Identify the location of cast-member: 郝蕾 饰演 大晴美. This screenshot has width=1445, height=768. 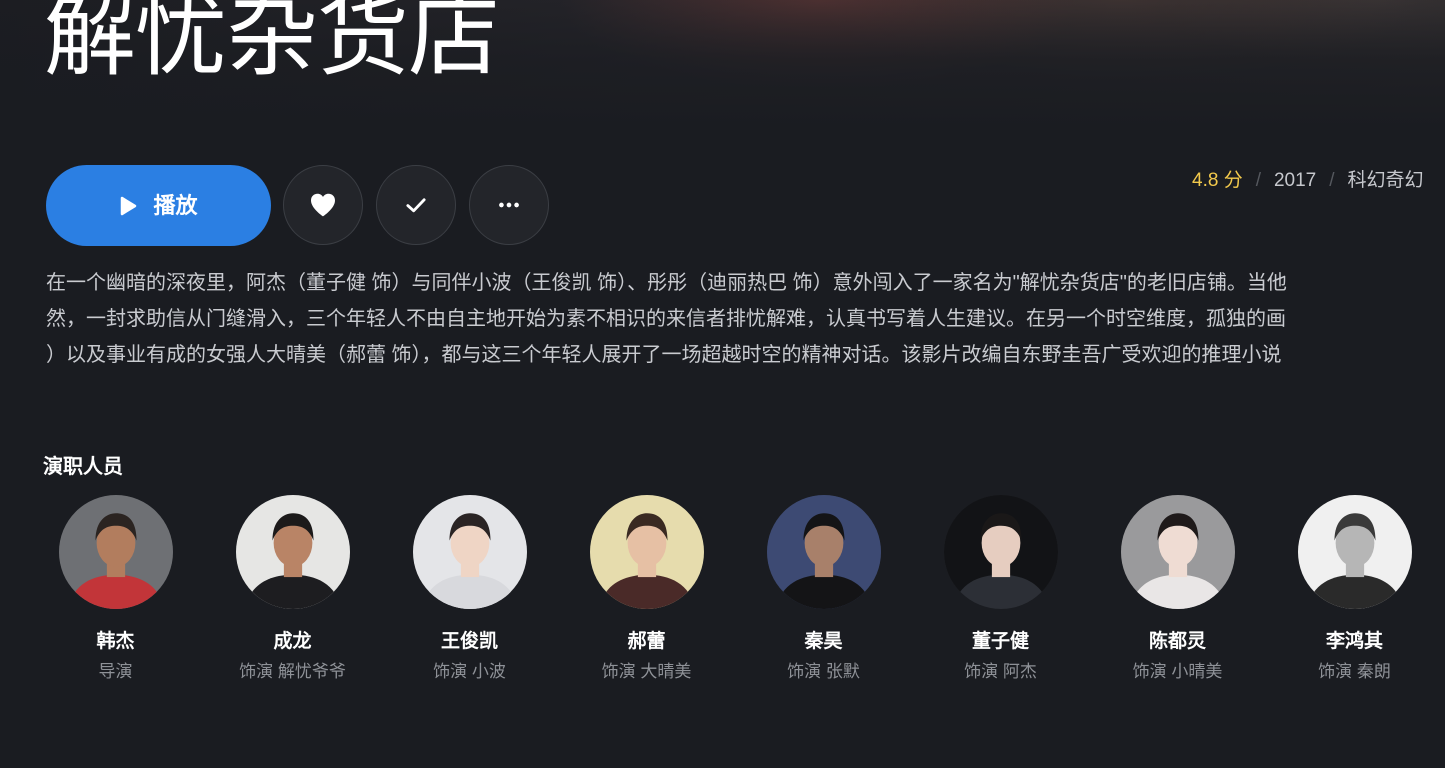
(646, 589).